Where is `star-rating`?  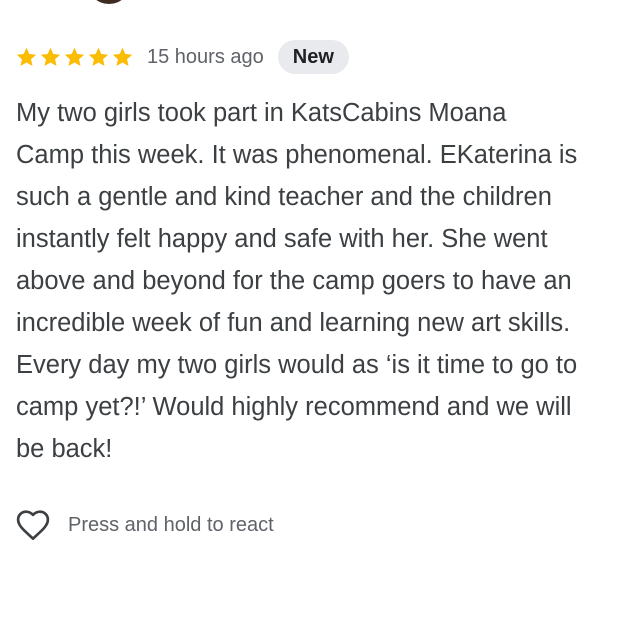 star-rating is located at coordinates (74, 57).